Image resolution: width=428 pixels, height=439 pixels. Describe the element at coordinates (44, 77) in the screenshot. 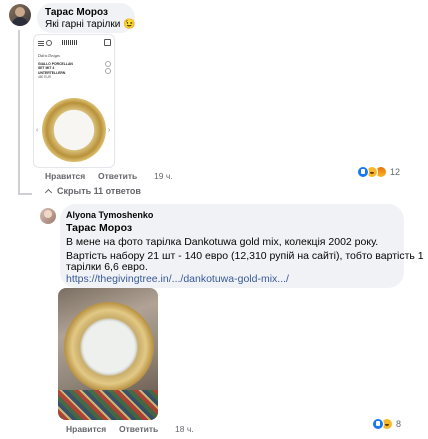

I see `product-price: 480 EUR` at that location.